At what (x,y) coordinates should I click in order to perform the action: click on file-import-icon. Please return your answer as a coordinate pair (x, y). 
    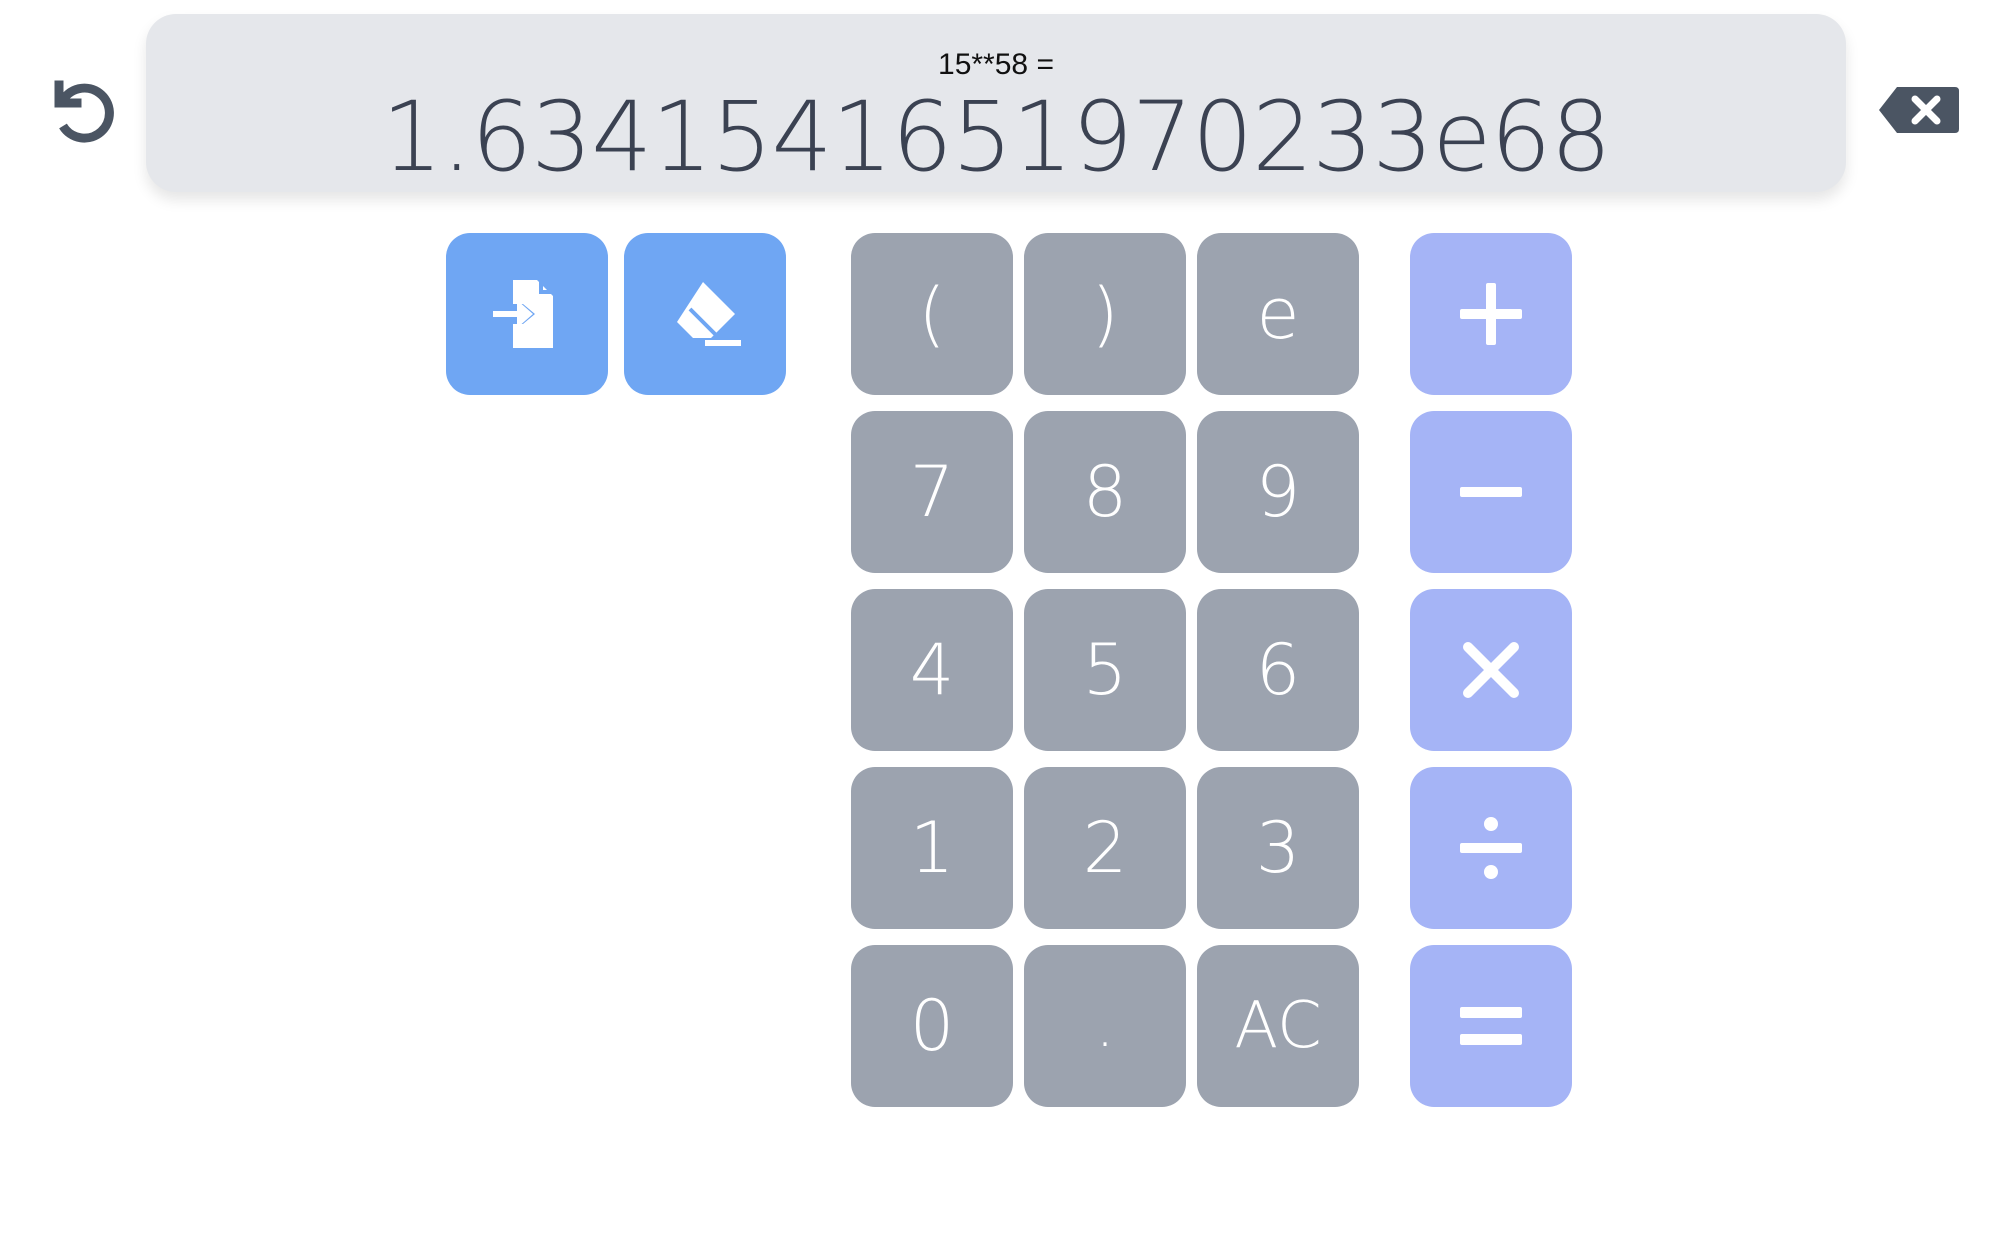
    Looking at the image, I should click on (523, 314).